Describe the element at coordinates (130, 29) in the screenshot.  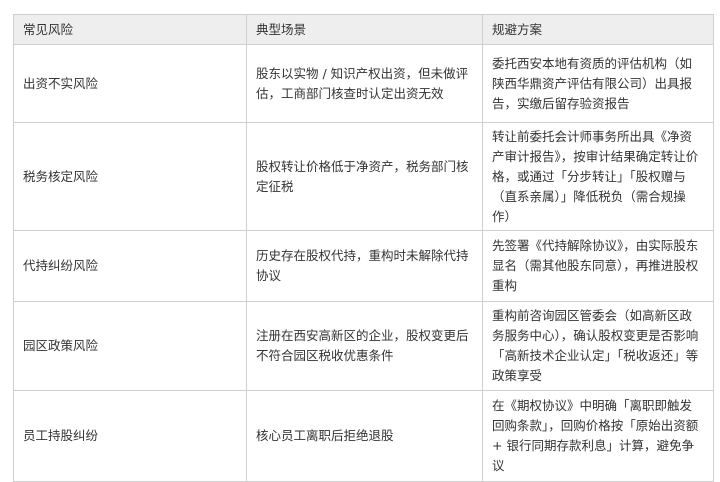
I see `header-risk: 常见风险` at that location.